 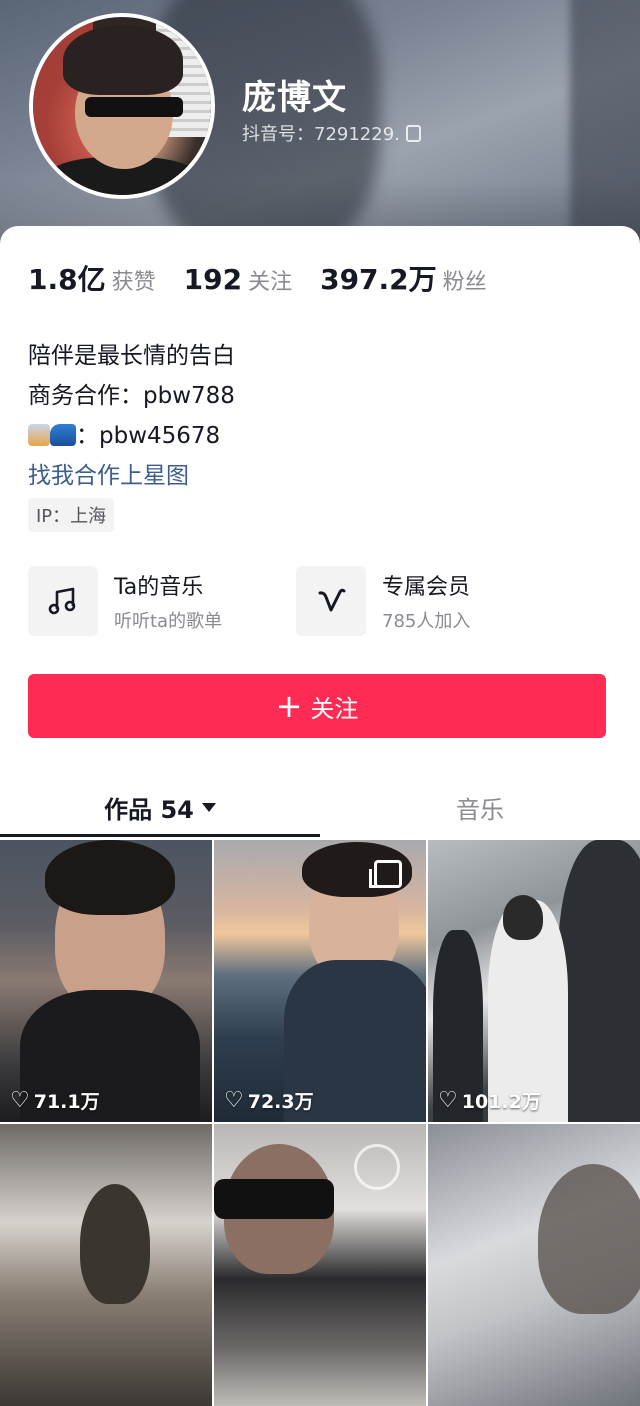 What do you see at coordinates (63, 435) in the screenshot?
I see `sneaker-emoji-icon` at bounding box center [63, 435].